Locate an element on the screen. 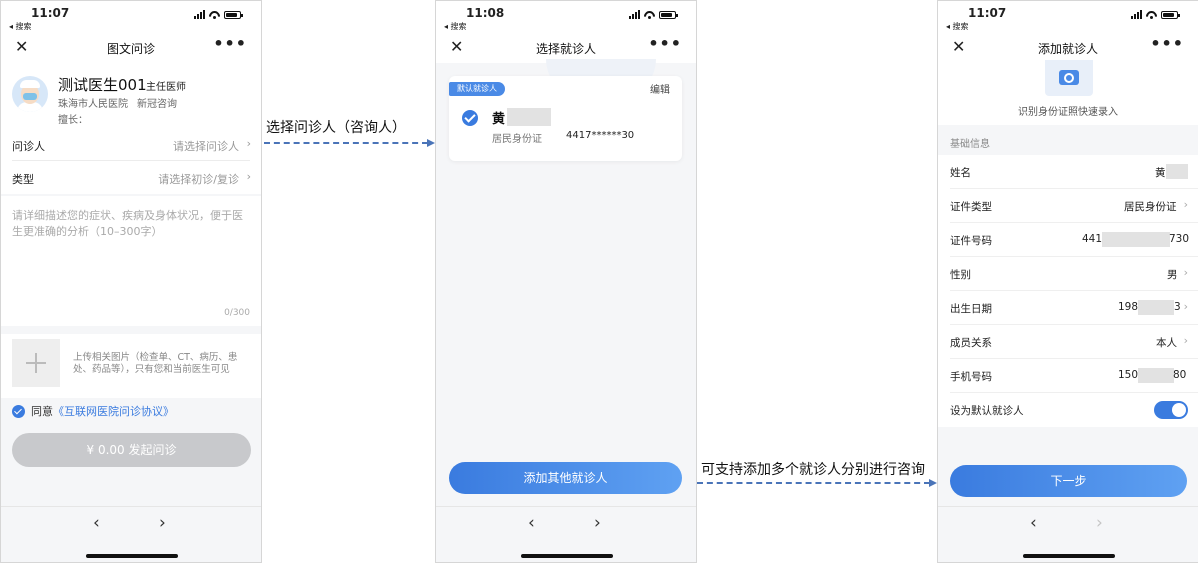 The width and height of the screenshot is (1198, 563). id-type-field: 证件类型 居民身份证 › is located at coordinates (1068, 206).